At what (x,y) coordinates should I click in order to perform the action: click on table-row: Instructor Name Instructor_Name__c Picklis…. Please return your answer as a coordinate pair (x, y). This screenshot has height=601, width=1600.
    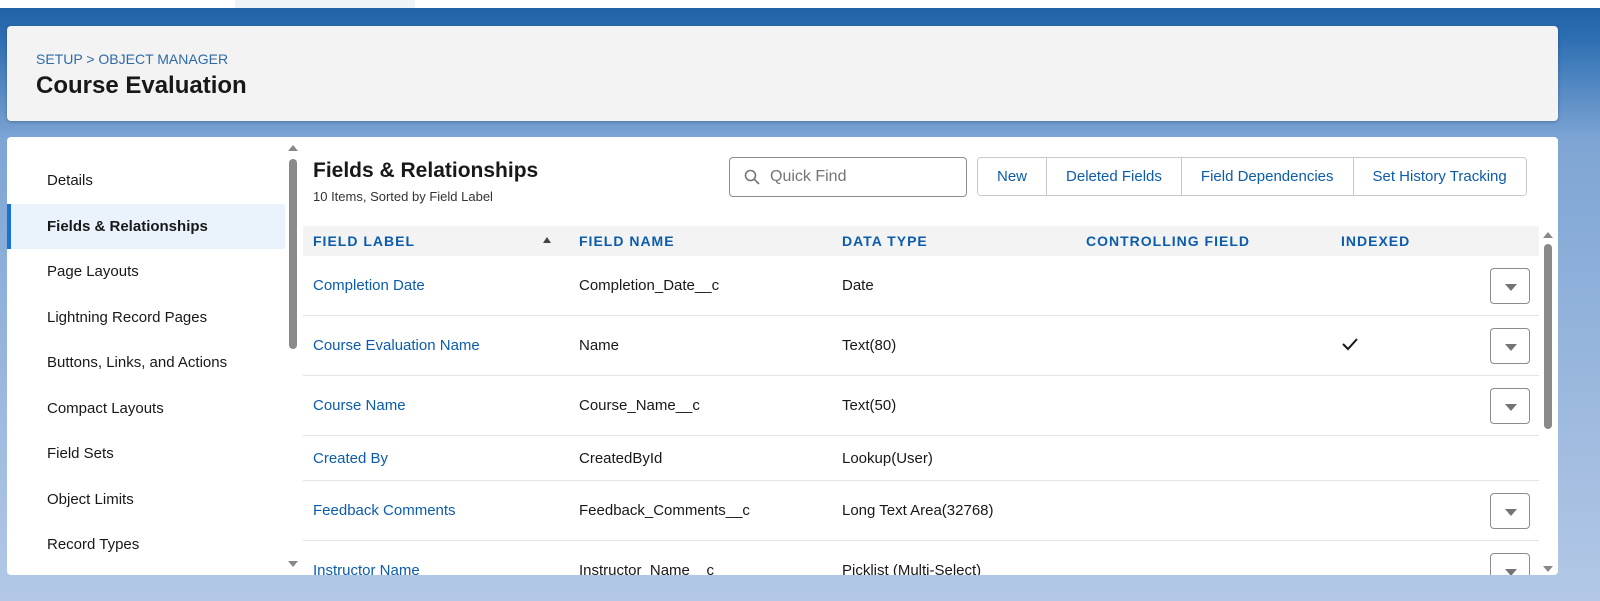
    Looking at the image, I should click on (921, 558).